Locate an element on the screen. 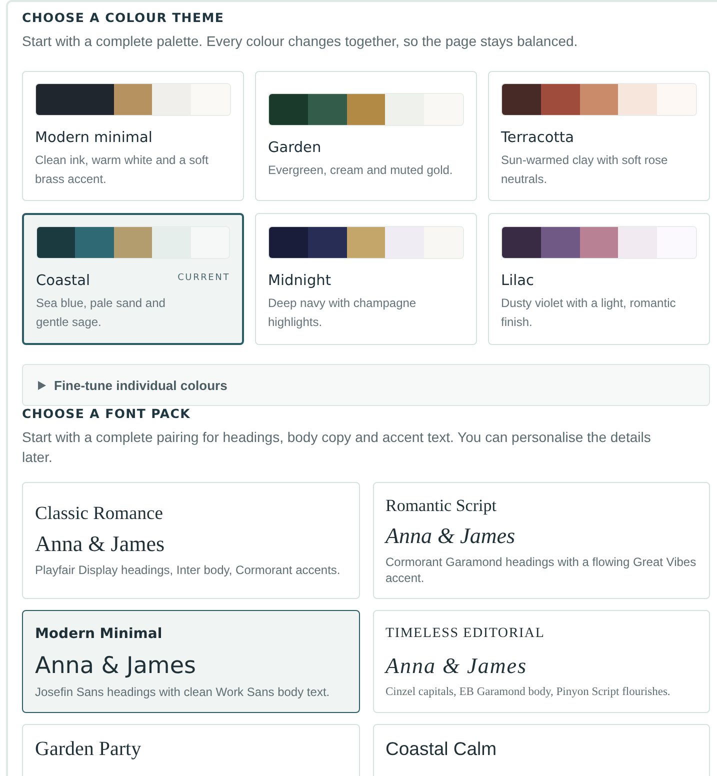 Image resolution: width=717 pixels, height=776 pixels. theme-name: Midnight is located at coordinates (300, 281).